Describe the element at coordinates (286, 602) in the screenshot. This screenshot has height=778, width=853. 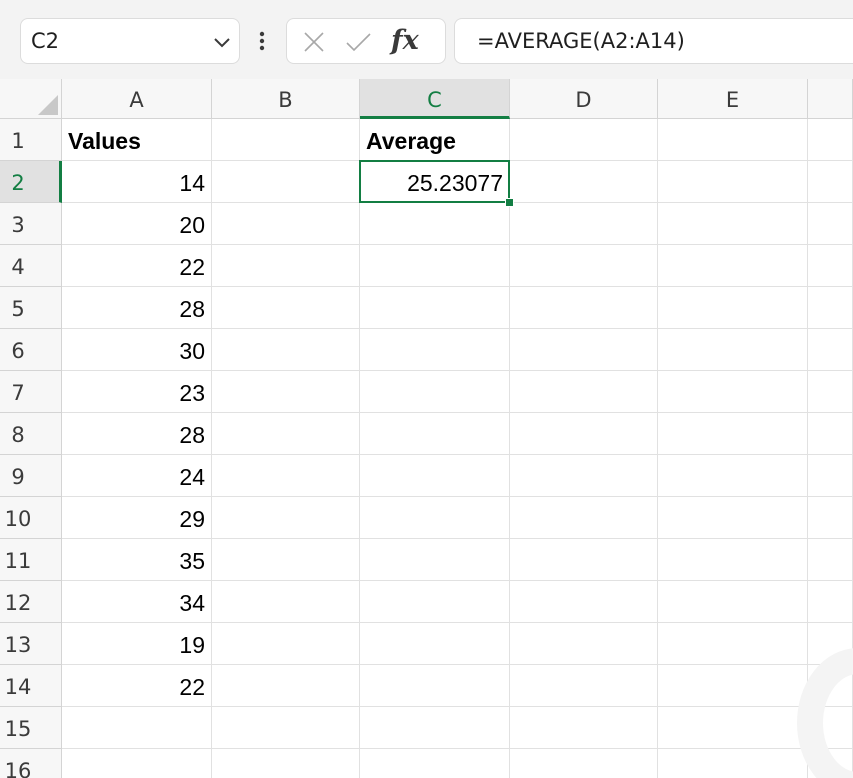
I see `cell-b12` at that location.